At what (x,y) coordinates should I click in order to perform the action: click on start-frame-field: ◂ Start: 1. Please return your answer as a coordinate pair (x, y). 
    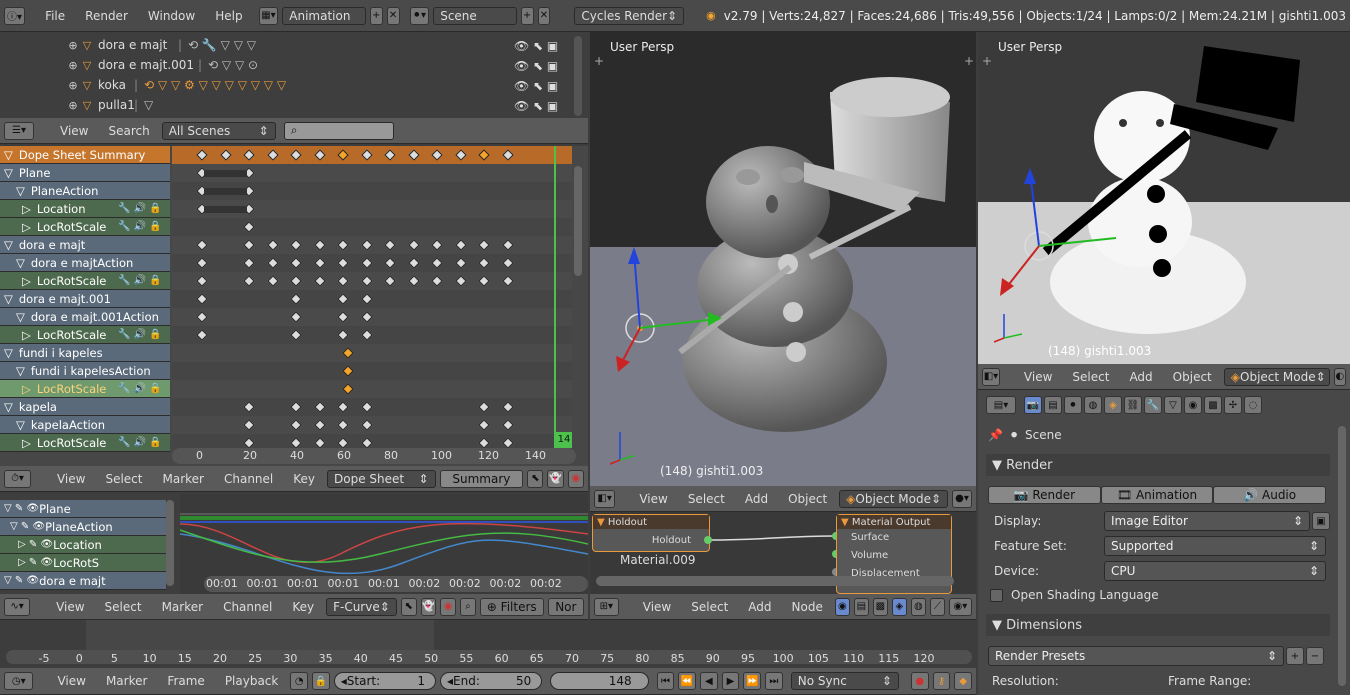
    Looking at the image, I should click on (384, 681).